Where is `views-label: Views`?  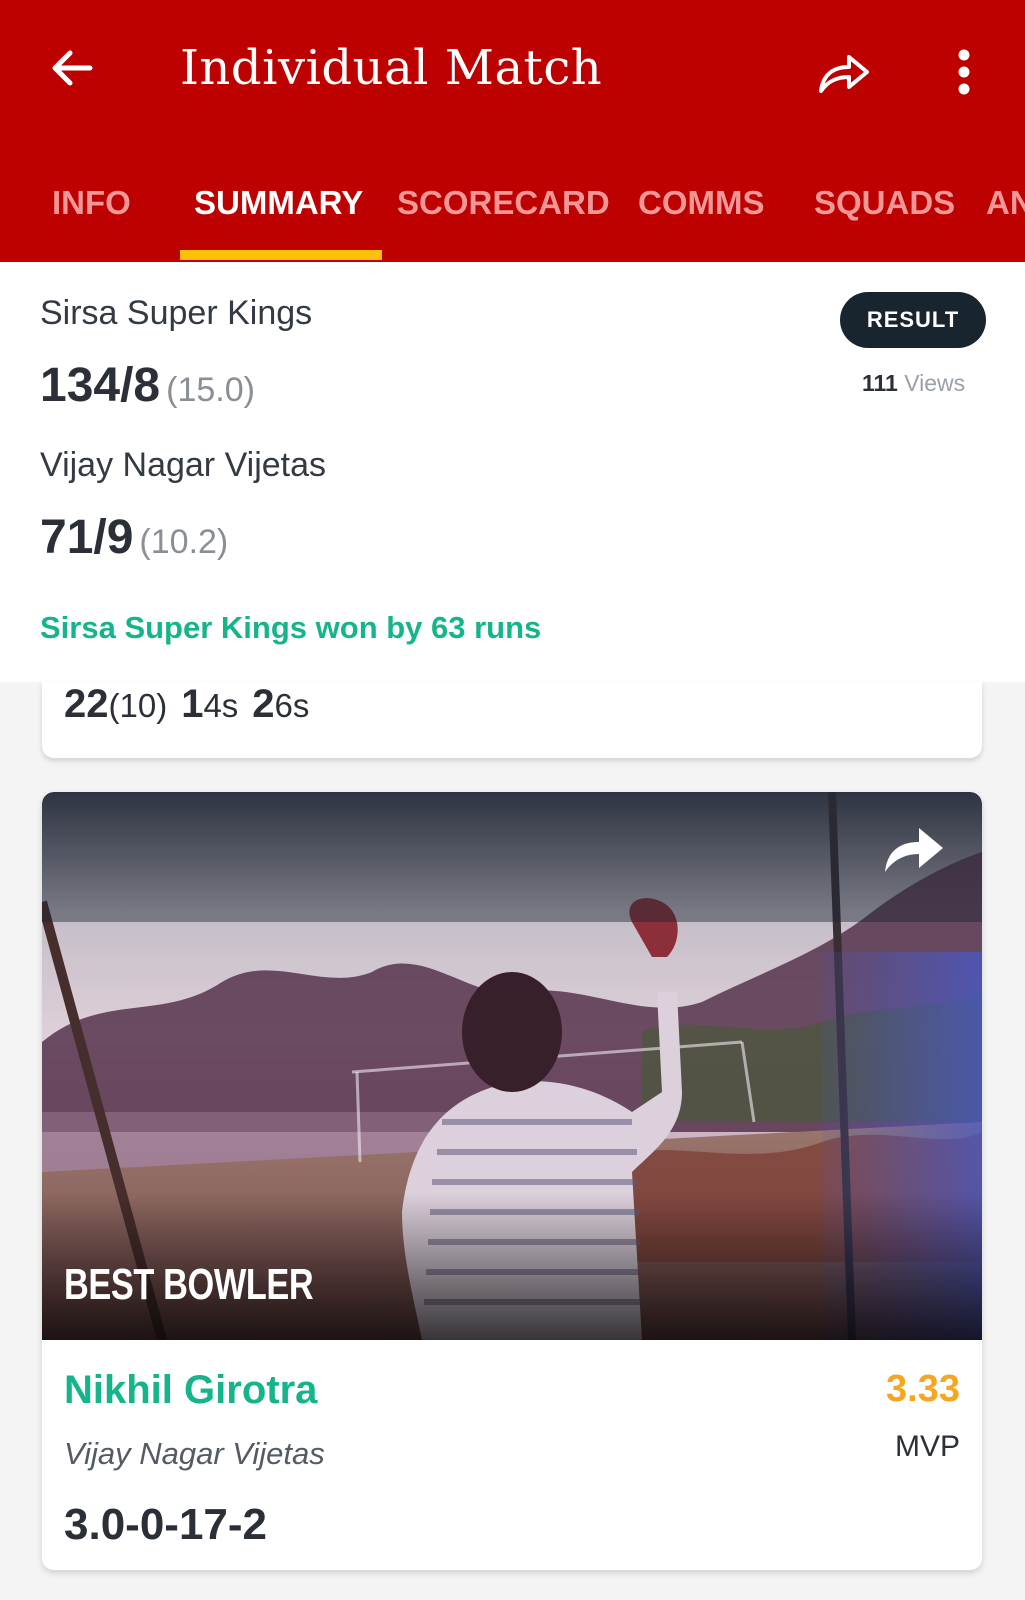 views-label: Views is located at coordinates (935, 383).